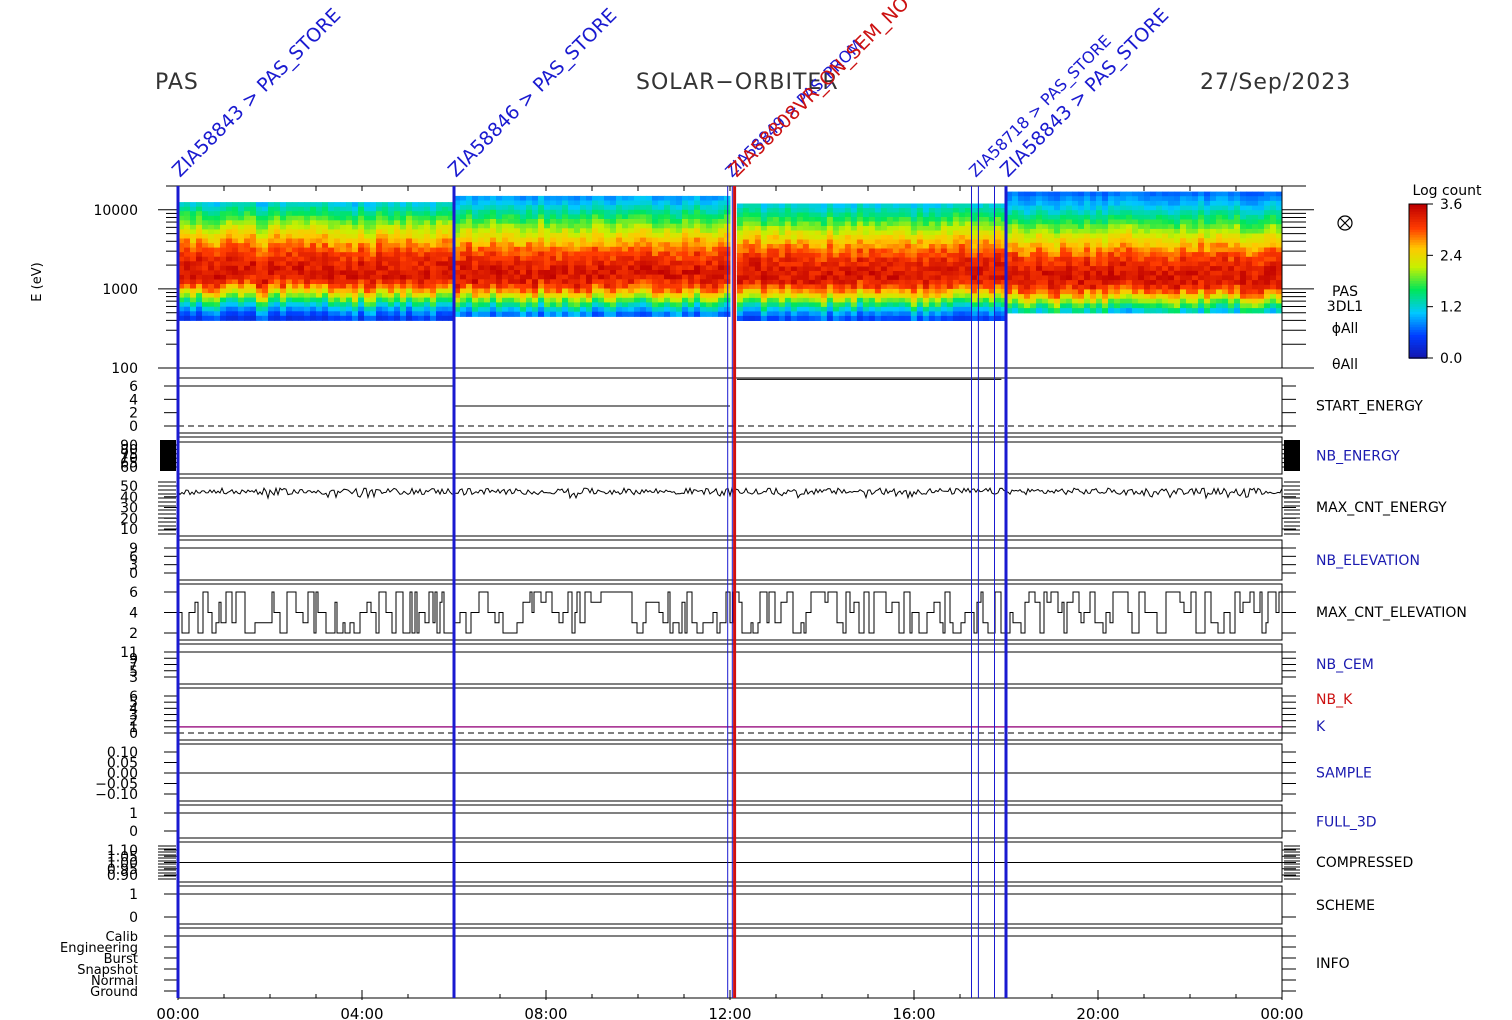 The image size is (1512, 1020). Describe the element at coordinates (133, 574) in the screenshot. I see `panel-ytick-label: 0` at that location.